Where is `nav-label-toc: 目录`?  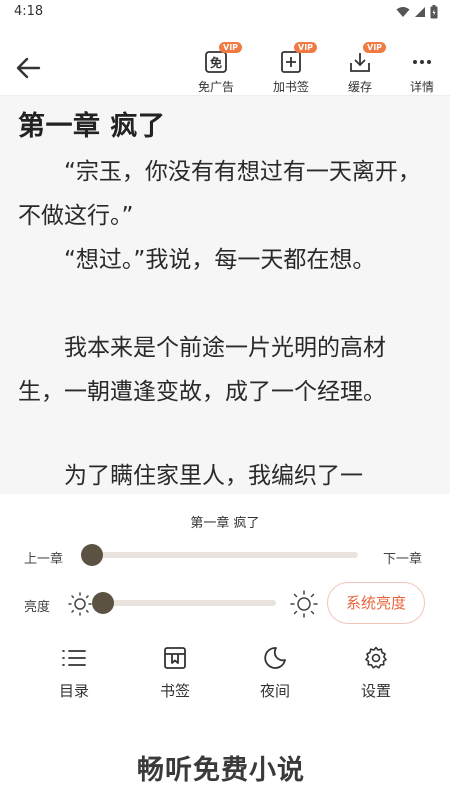
nav-label-toc: 目录 is located at coordinates (73, 691).